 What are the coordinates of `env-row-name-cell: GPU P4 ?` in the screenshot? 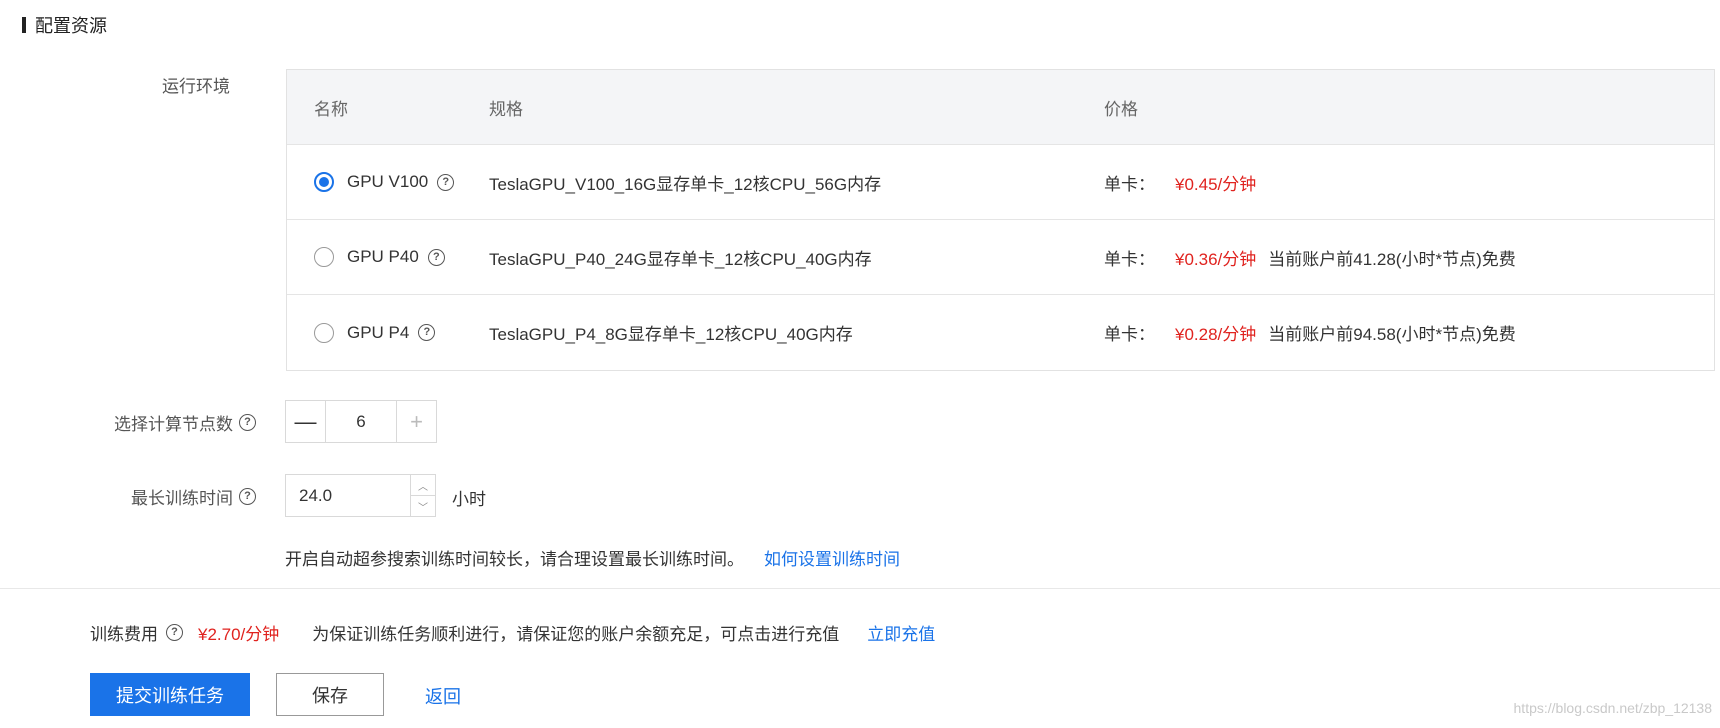 It's located at (375, 332).